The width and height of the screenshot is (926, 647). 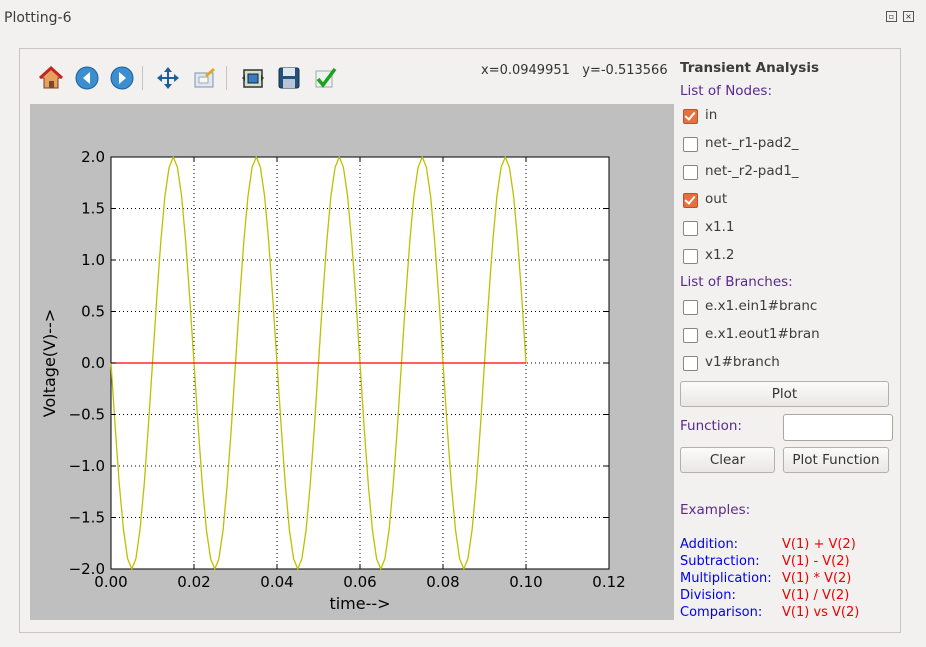 I want to click on x-tick-label: 0.06, so click(x=359, y=582).